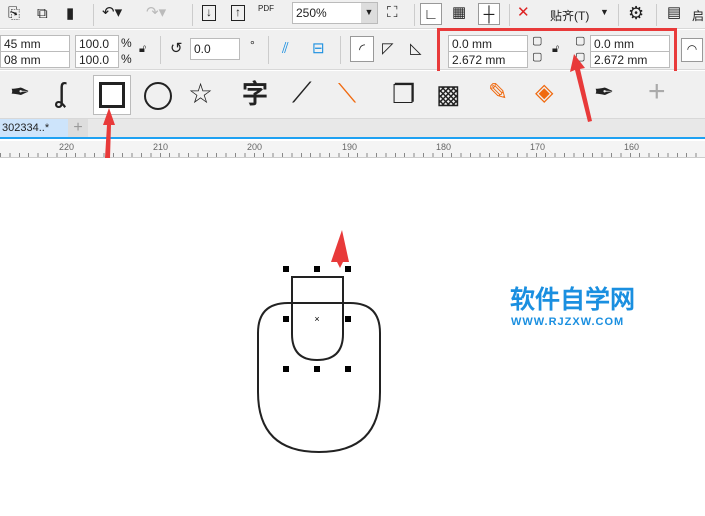  I want to click on outer-shape, so click(319, 378).